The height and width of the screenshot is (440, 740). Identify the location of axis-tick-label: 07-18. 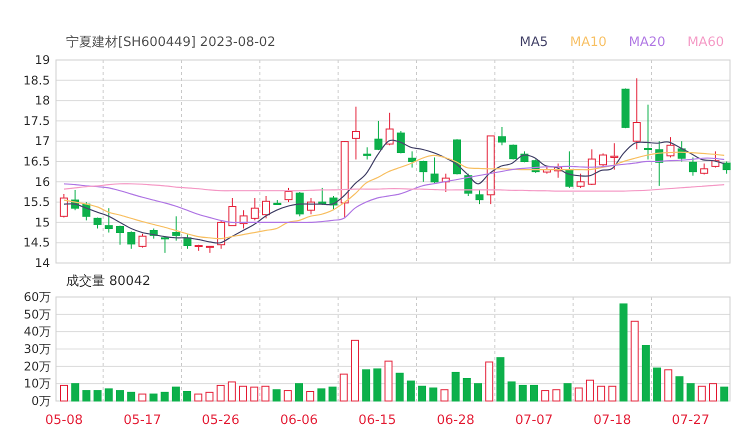
(612, 420).